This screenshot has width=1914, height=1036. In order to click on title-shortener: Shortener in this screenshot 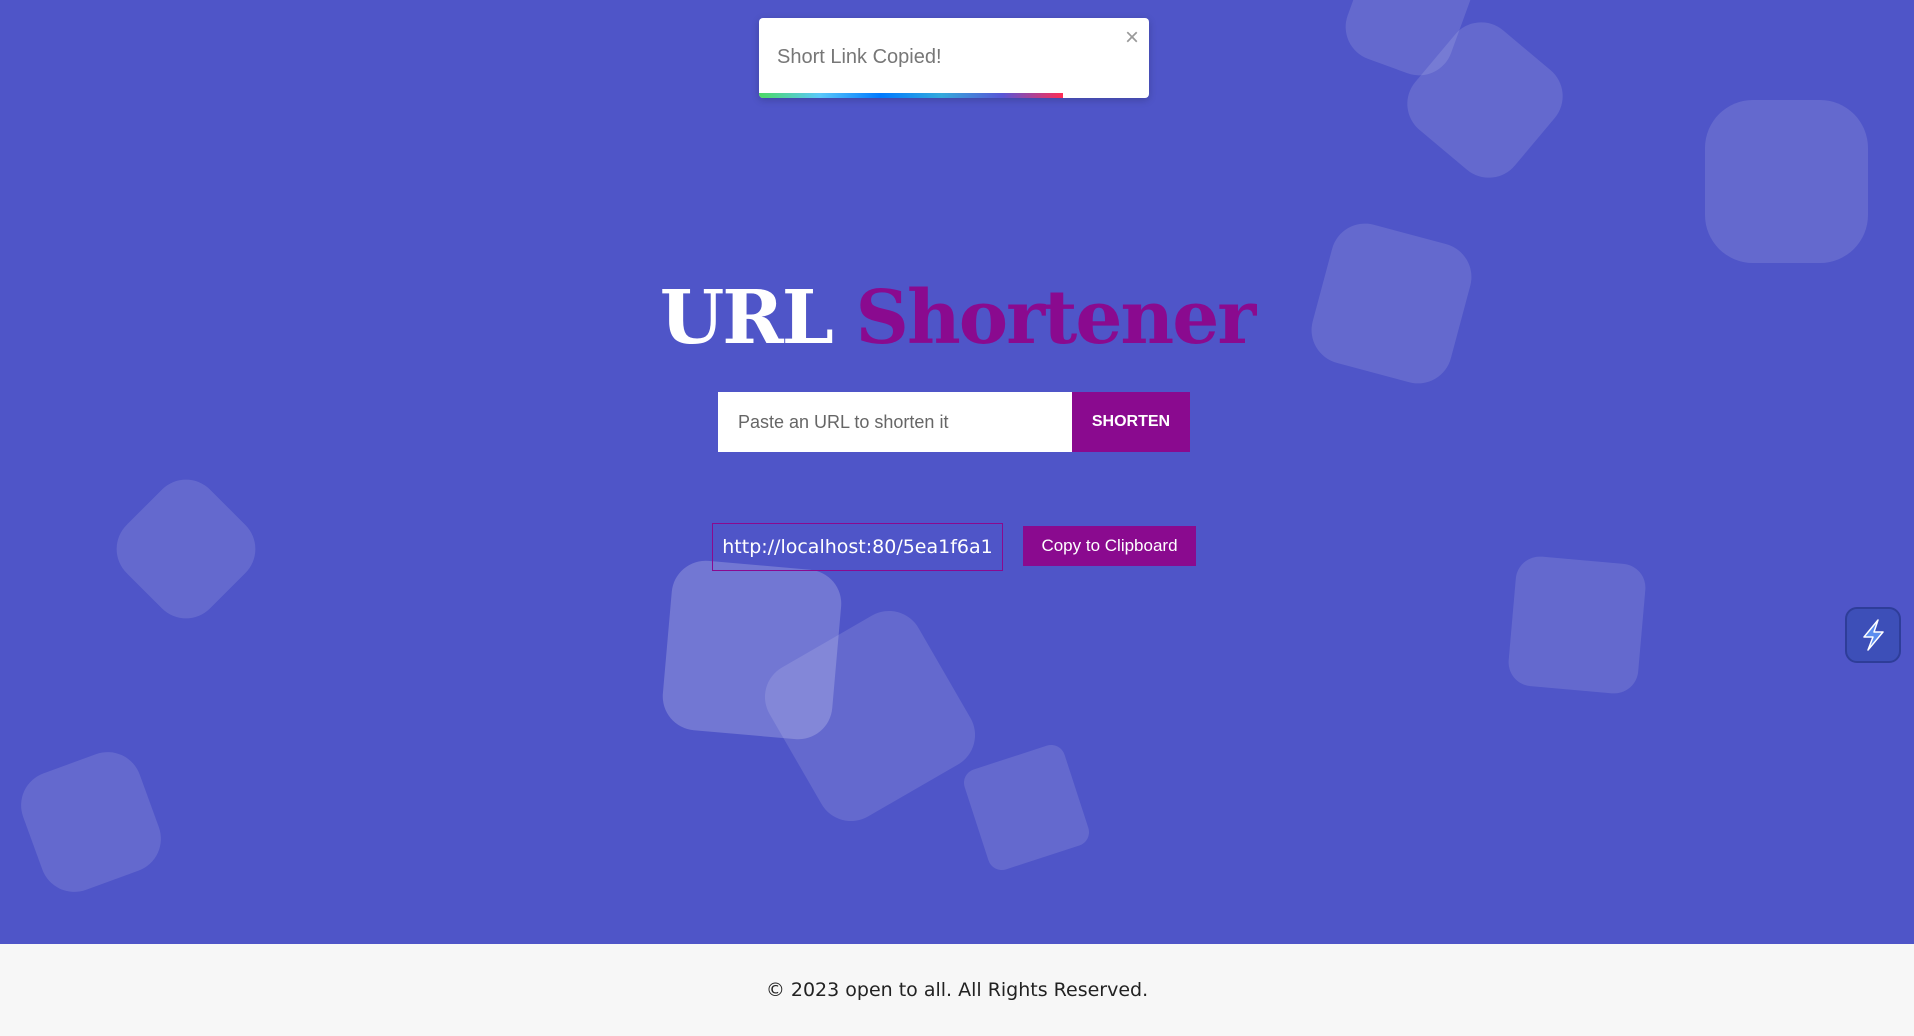, I will do `click(1056, 318)`.